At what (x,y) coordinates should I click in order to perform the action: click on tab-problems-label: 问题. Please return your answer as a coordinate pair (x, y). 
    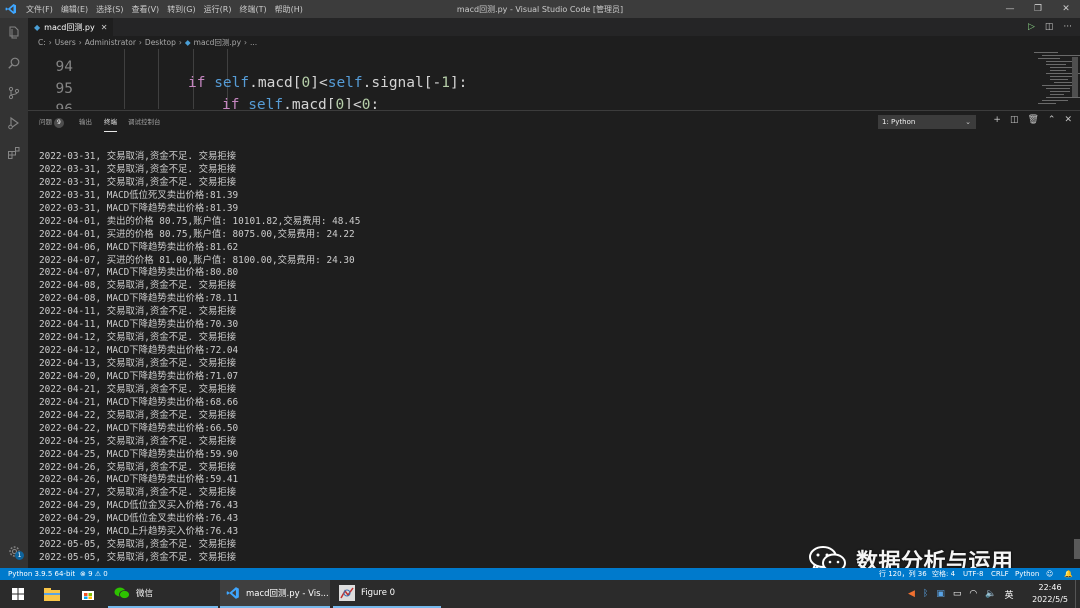
    Looking at the image, I should click on (45, 122).